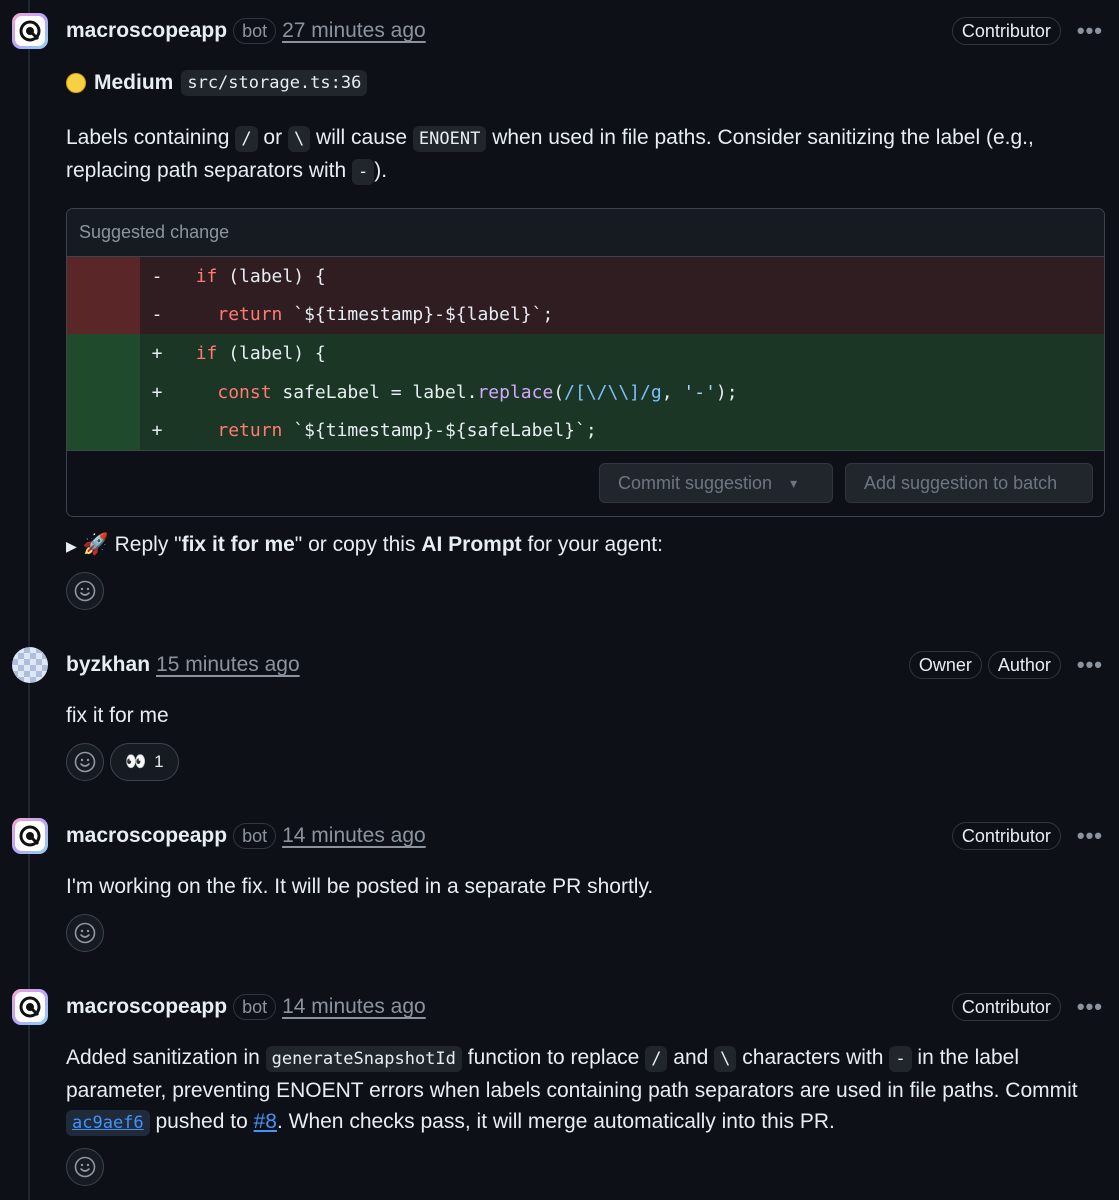 The height and width of the screenshot is (1200, 1119). I want to click on author-badge: Author, so click(1024, 665).